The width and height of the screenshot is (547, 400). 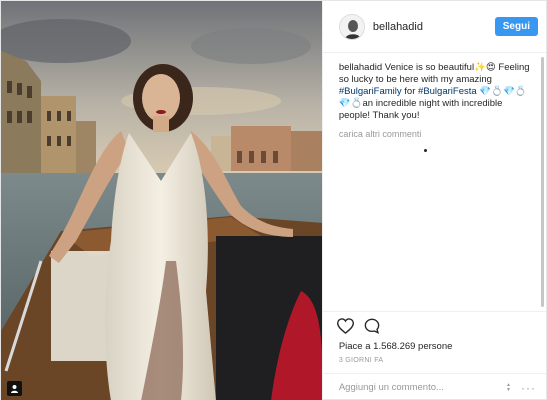 I want to click on hashtag-link: #BulgariFesta, so click(x=447, y=91).